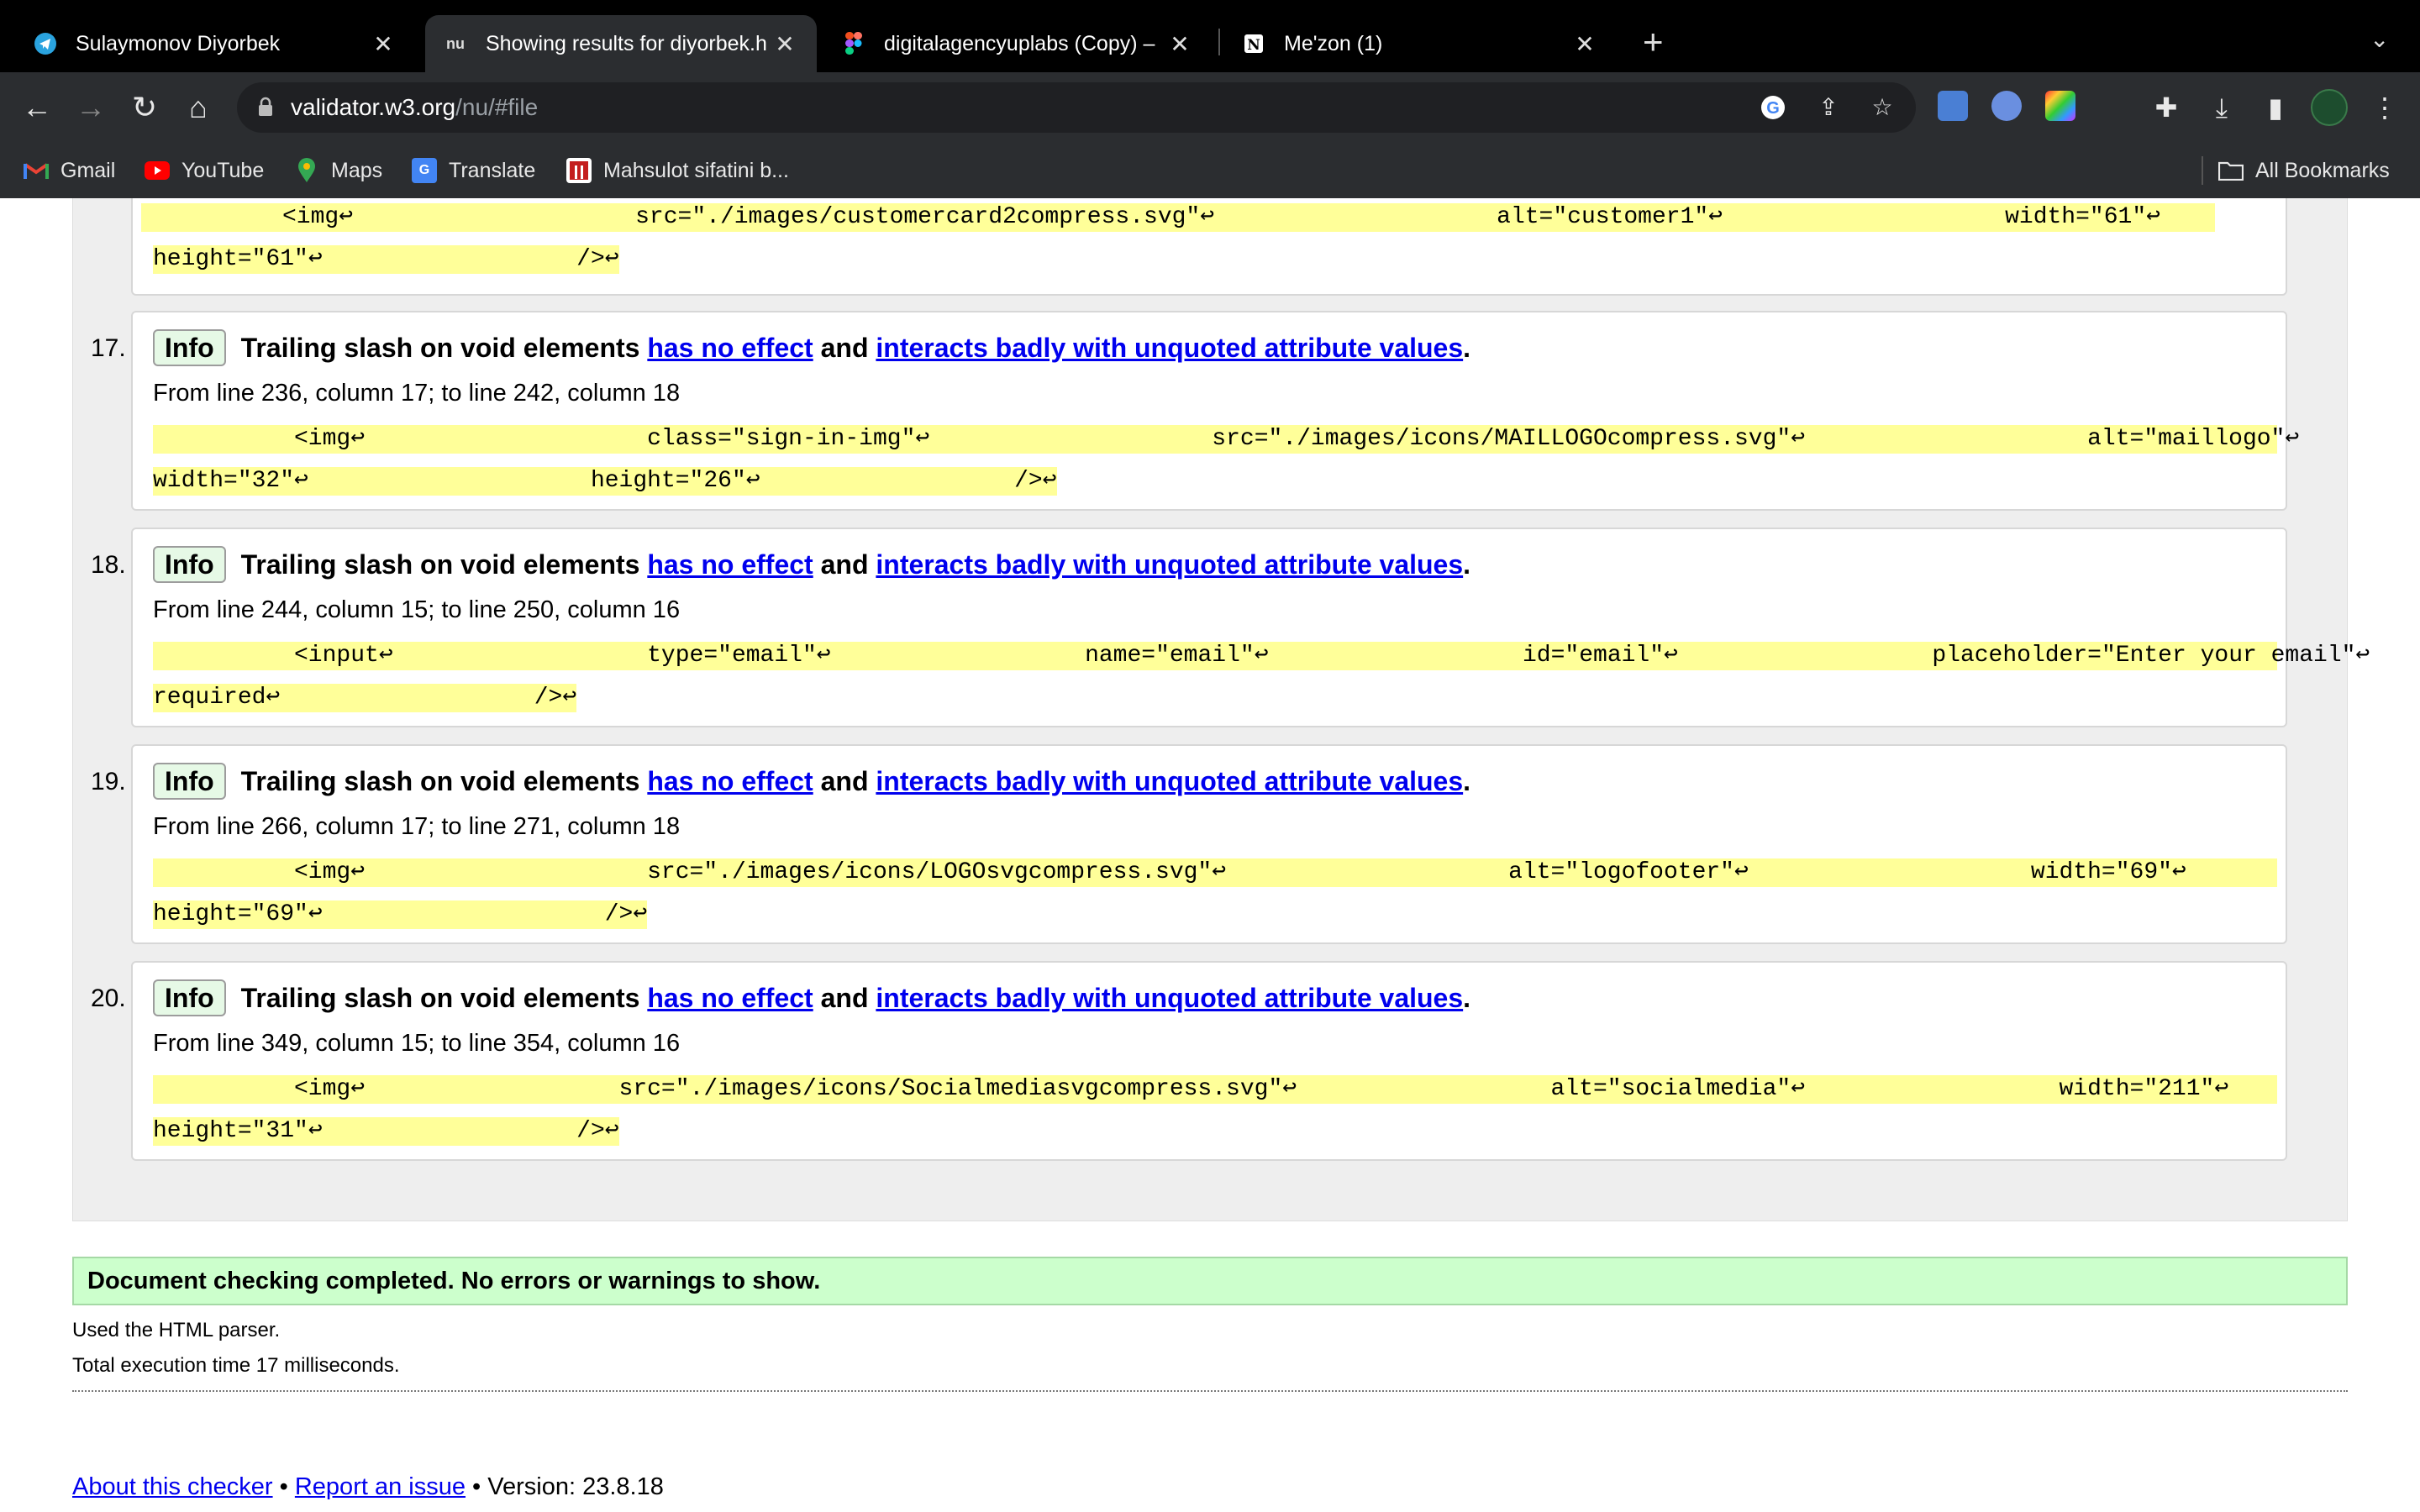 The height and width of the screenshot is (1512, 2420). Describe the element at coordinates (1076, 107) in the screenshot. I see `address-bar: validator.w3.org/nu/#file G ⇪ ☆` at that location.